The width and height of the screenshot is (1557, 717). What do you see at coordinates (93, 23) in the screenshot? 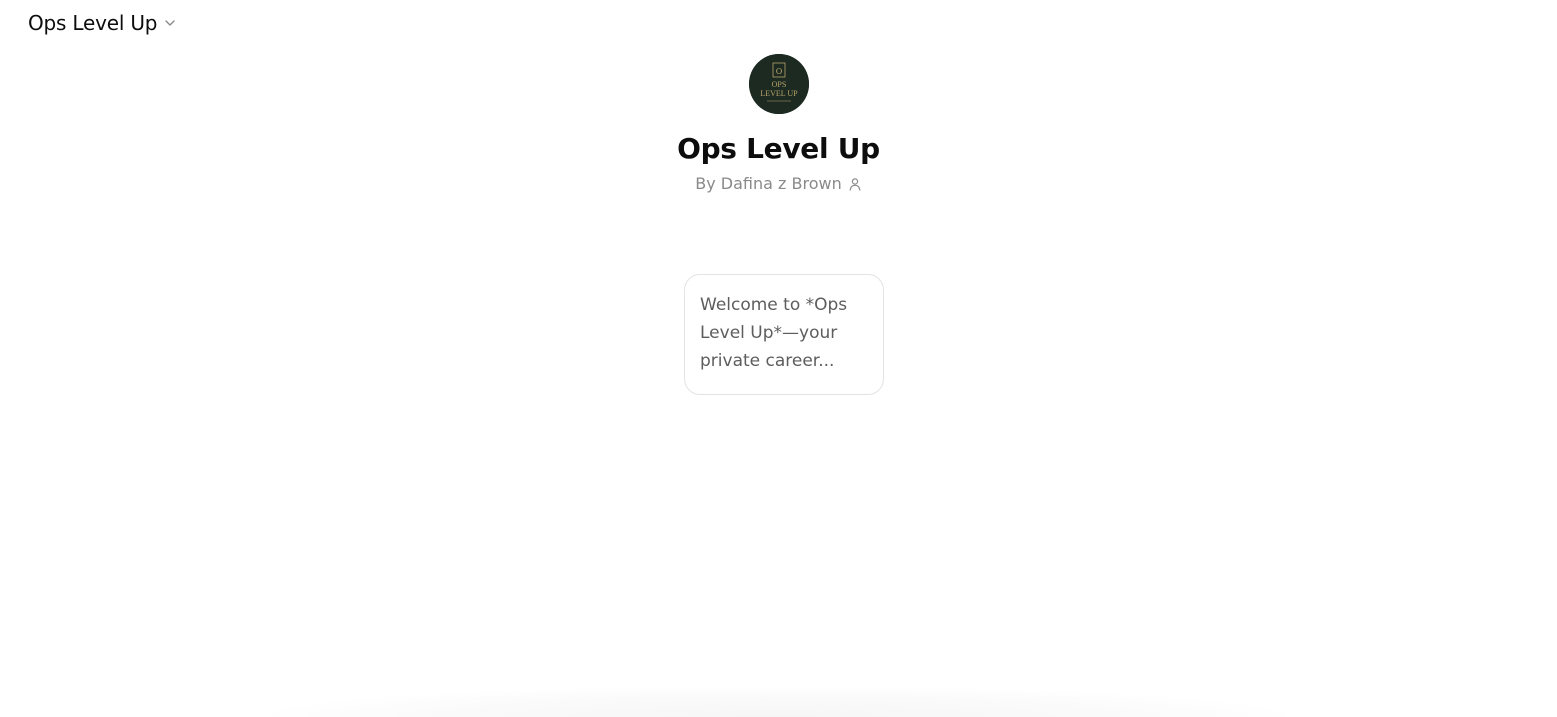
I see `model-switcher-label: Ops Level Up` at bounding box center [93, 23].